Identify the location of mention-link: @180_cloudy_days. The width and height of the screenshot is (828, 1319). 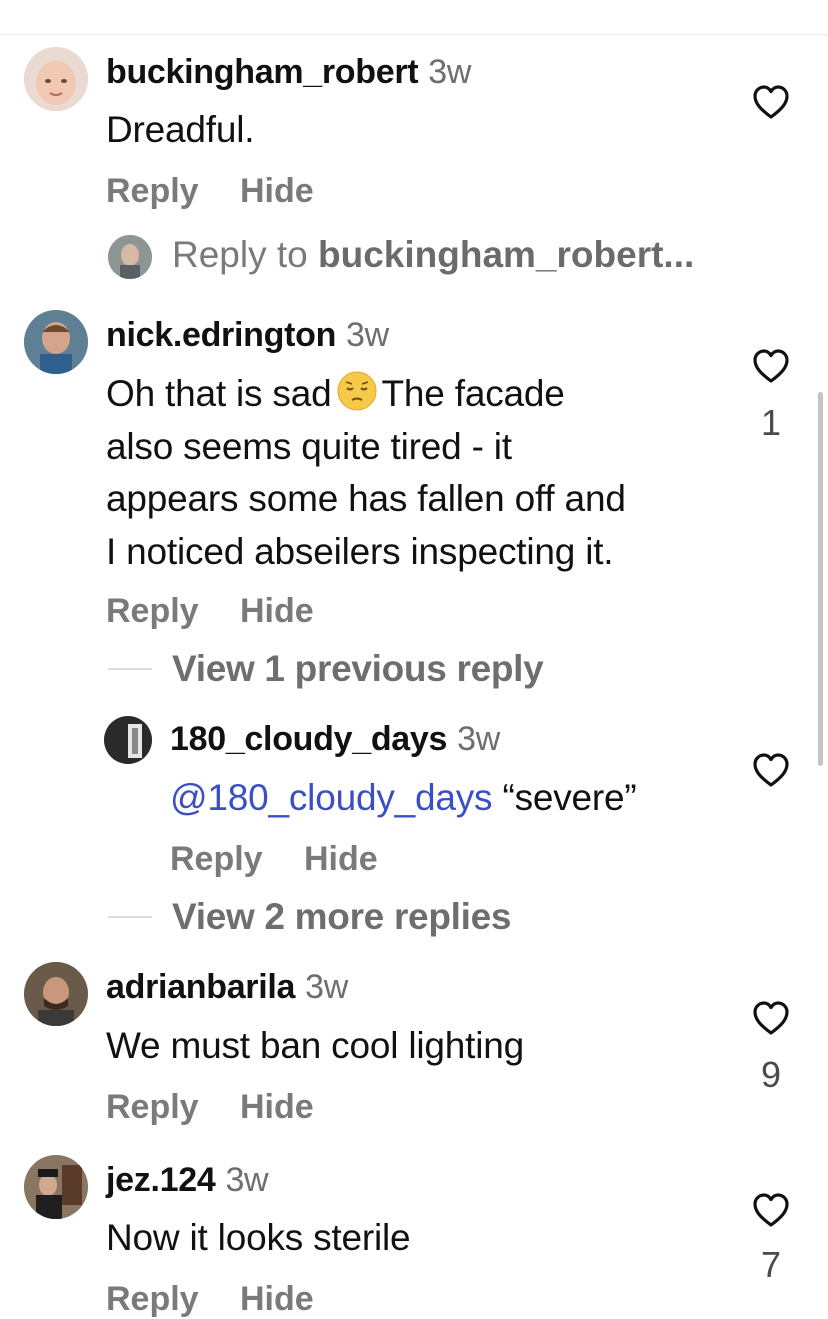
(331, 797).